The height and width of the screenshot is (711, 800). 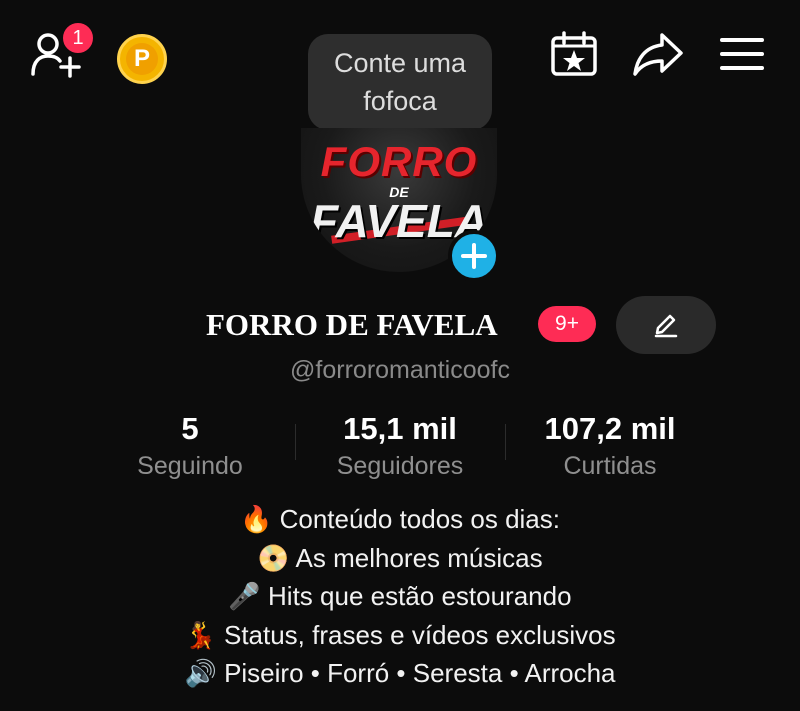 I want to click on edit-profile-button, so click(x=666, y=325).